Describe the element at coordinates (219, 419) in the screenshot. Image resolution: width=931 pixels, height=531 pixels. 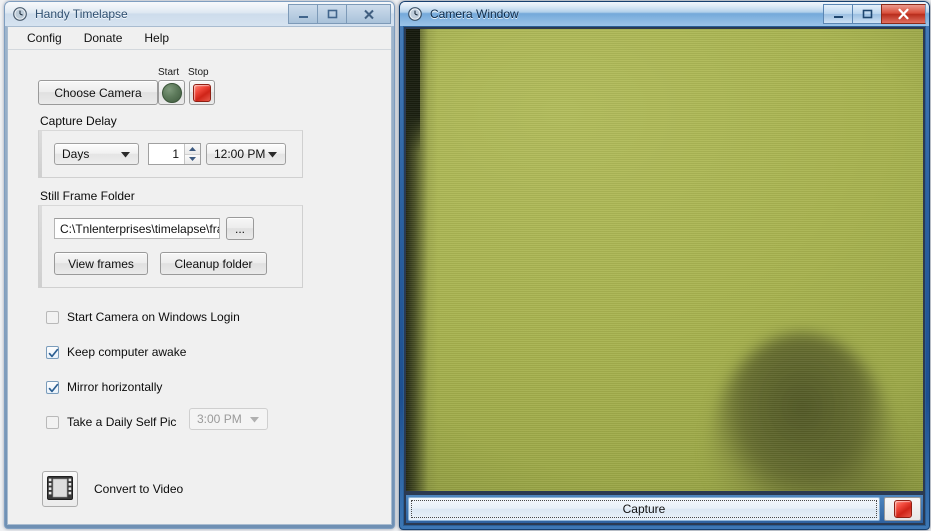
I see `self-pic-time-value: 3:00 PM` at that location.